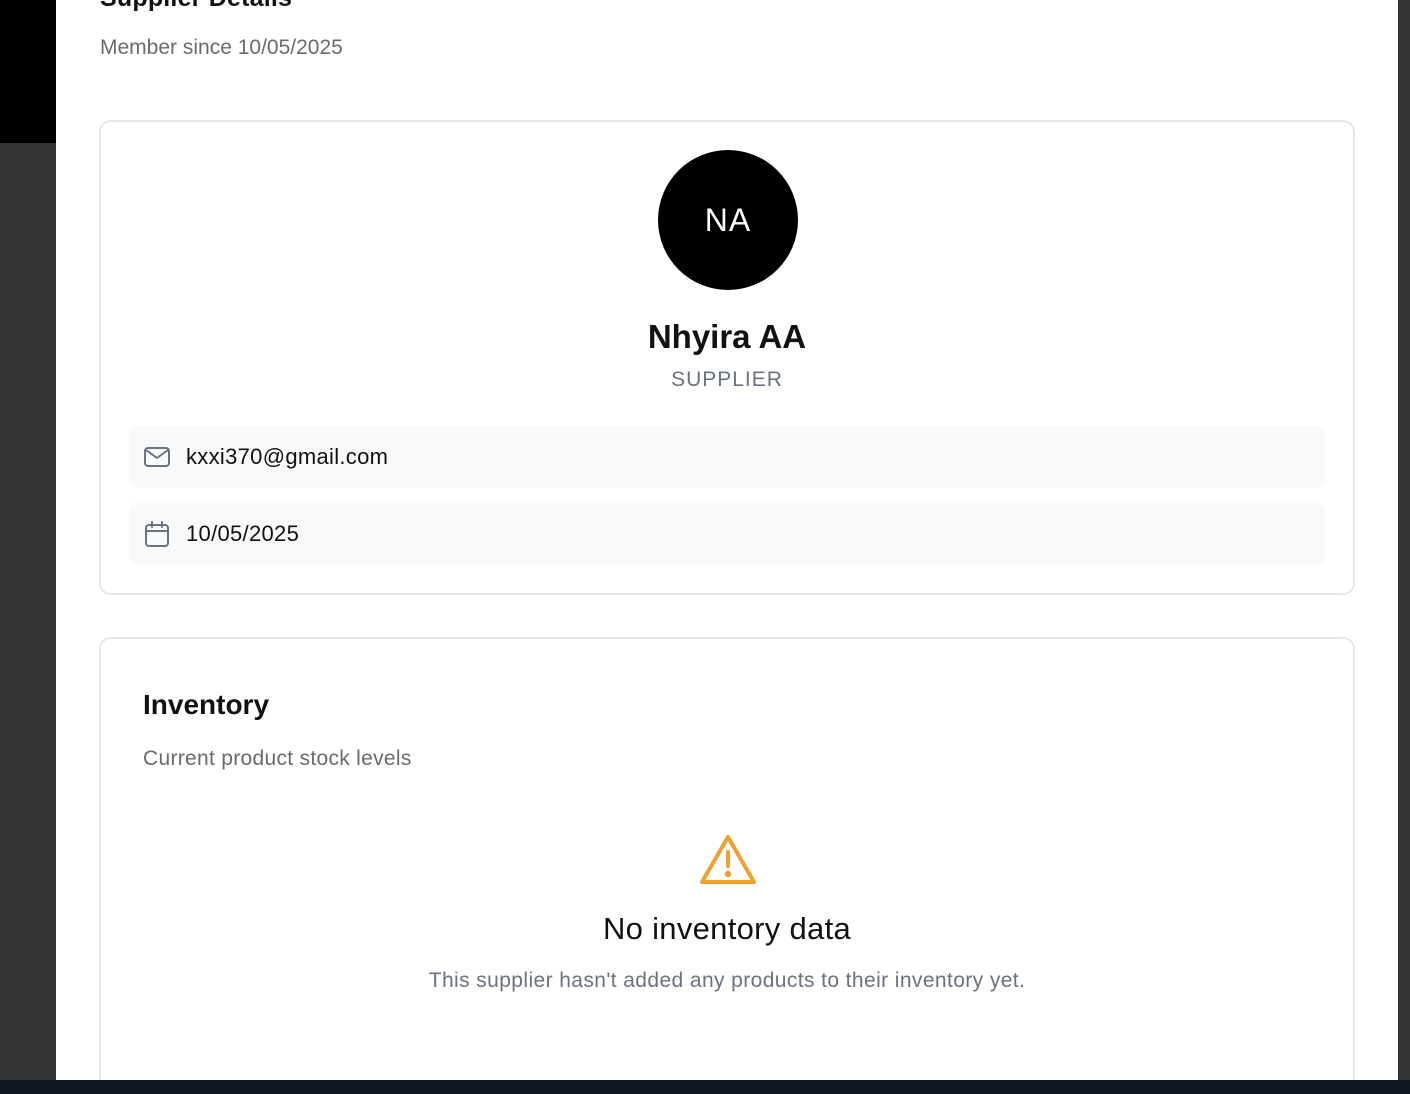 Image resolution: width=1410 pixels, height=1094 pixels. What do you see at coordinates (727, 336) in the screenshot?
I see `supplier-name: Nhyira AA` at bounding box center [727, 336].